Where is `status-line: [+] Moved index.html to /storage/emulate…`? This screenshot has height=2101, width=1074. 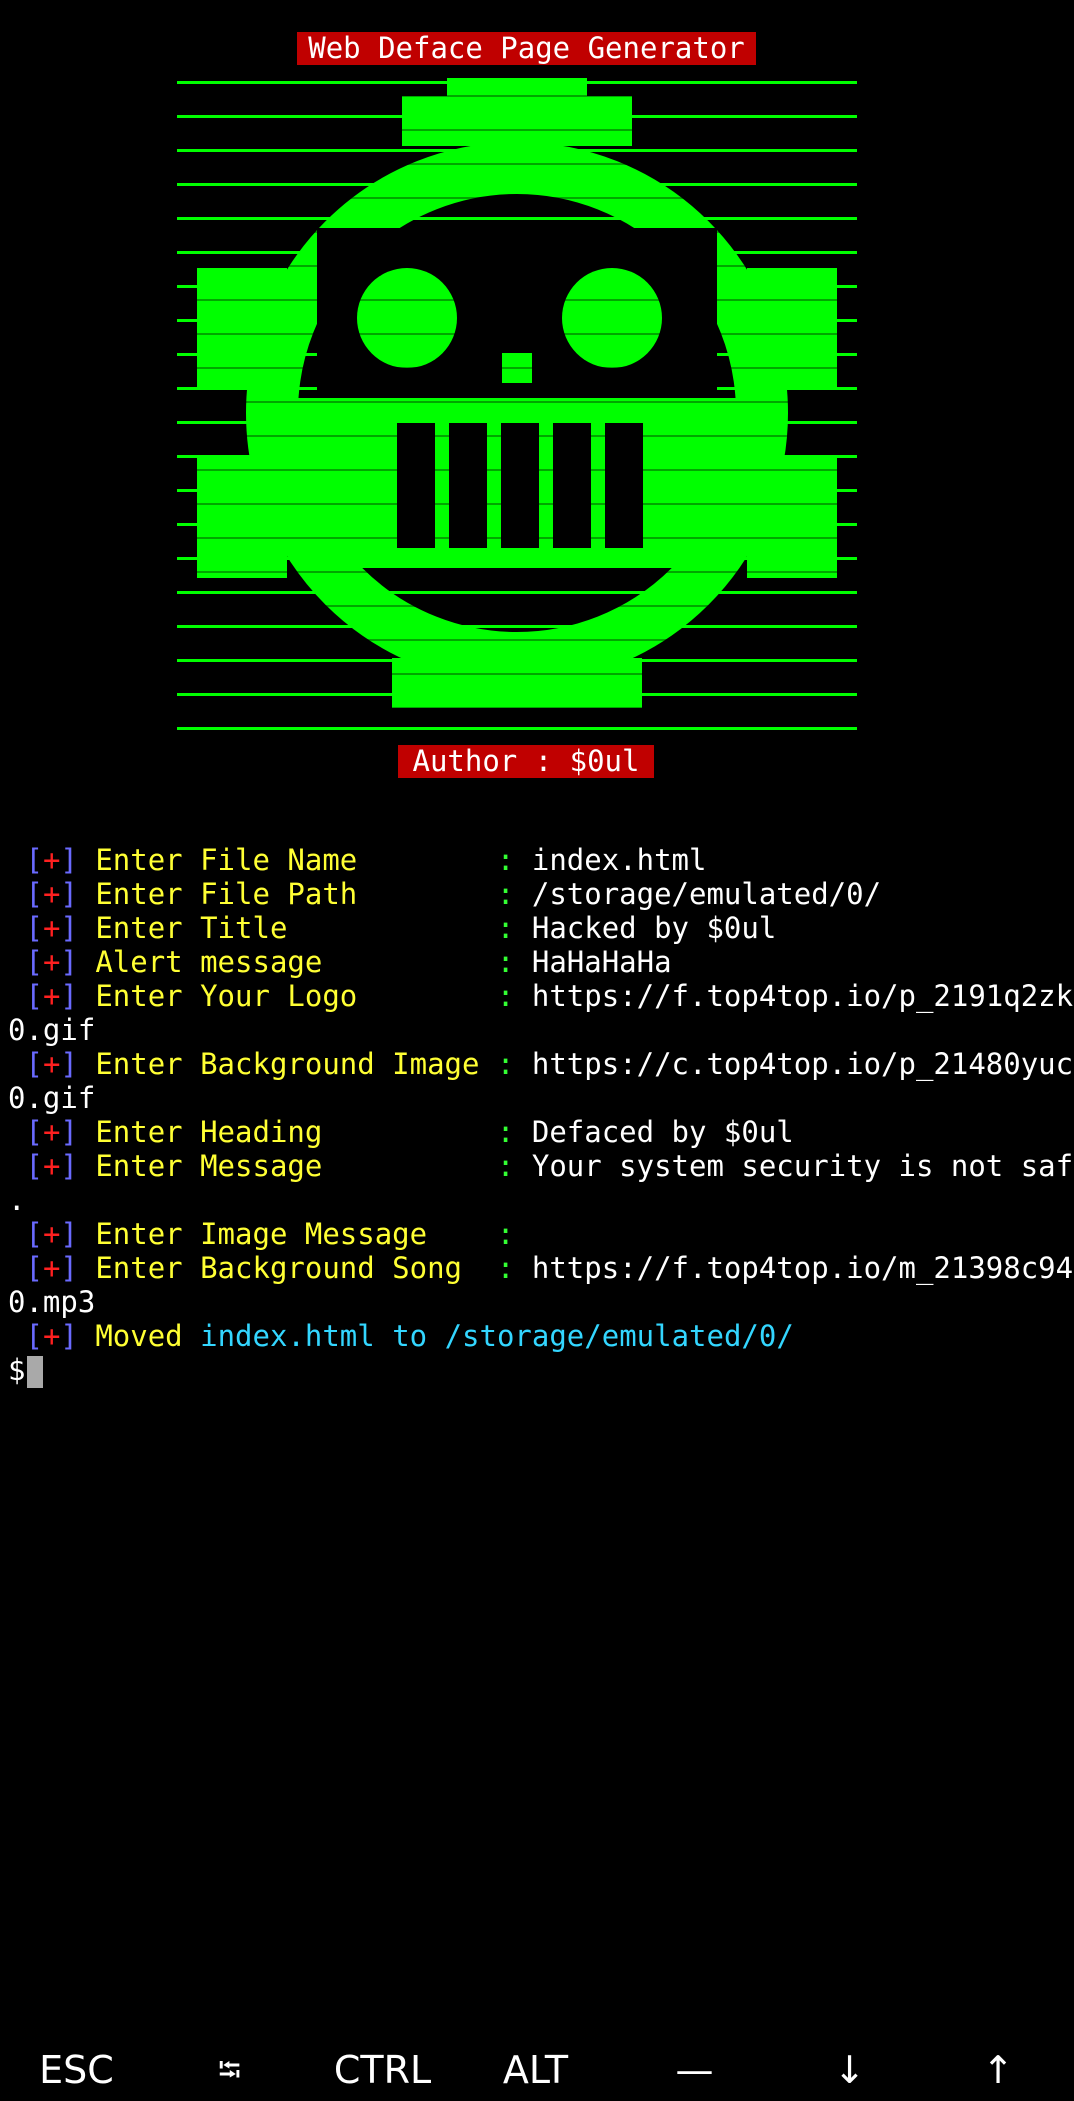 status-line: [+] Moved index.html to /storage/emulate… is located at coordinates (409, 1336).